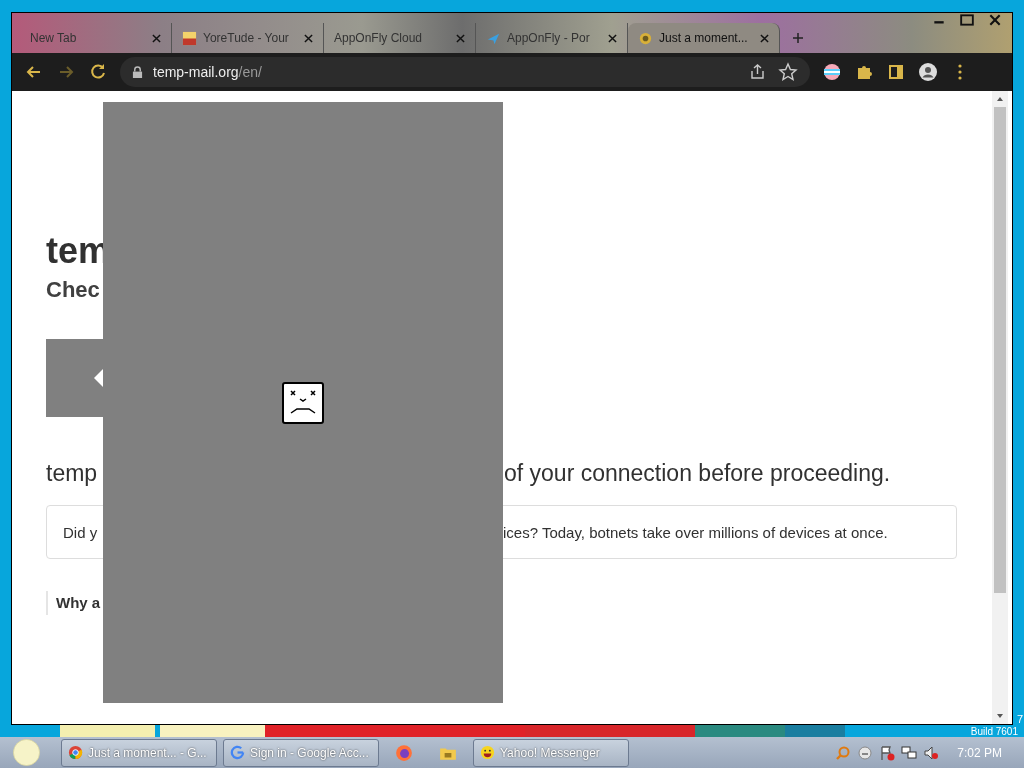  I want to click on message-text: temp, so click(72, 473).